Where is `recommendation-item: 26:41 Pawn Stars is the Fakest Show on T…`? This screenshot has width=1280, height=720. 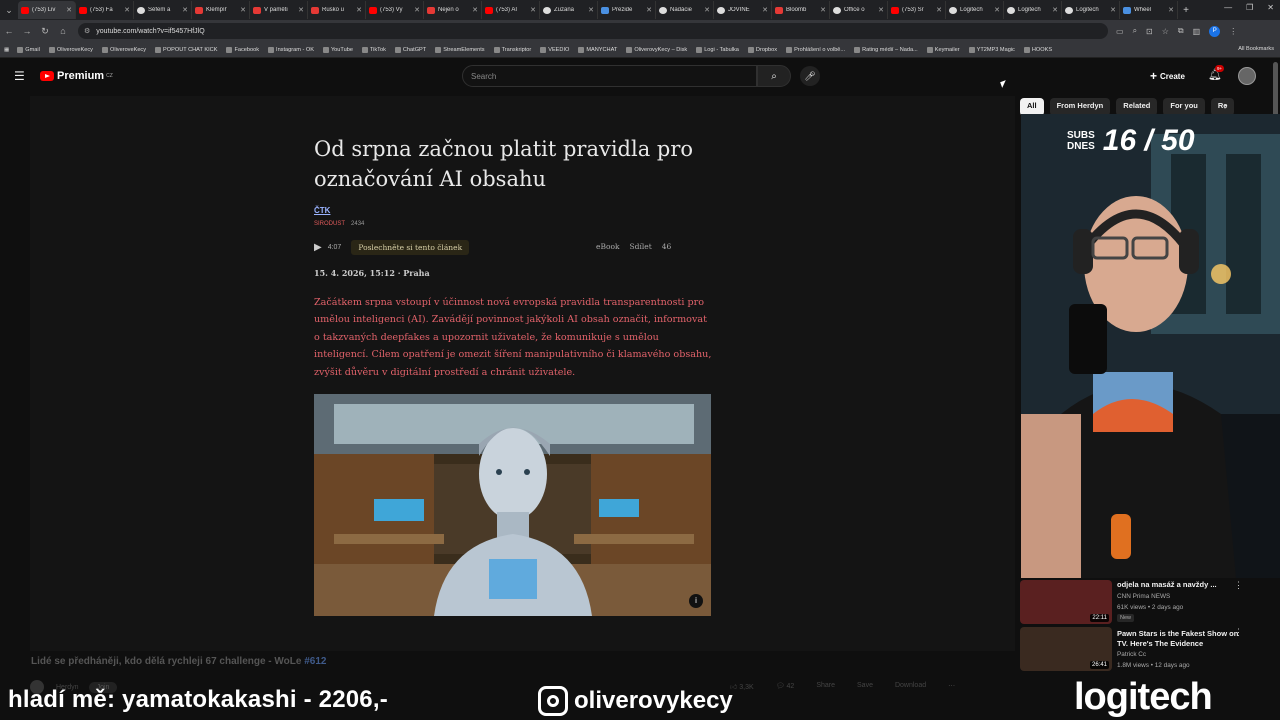 recommendation-item: 26:41 Pawn Stars is the Fakest Show on T… is located at coordinates (1135, 649).